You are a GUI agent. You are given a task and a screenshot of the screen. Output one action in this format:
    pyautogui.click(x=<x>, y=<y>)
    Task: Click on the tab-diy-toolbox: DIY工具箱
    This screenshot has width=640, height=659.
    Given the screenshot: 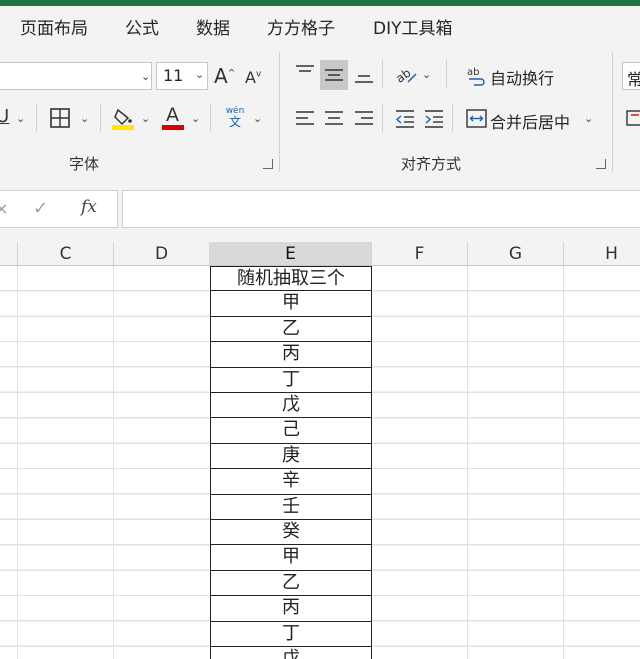 What is the action you would take?
    pyautogui.click(x=413, y=26)
    